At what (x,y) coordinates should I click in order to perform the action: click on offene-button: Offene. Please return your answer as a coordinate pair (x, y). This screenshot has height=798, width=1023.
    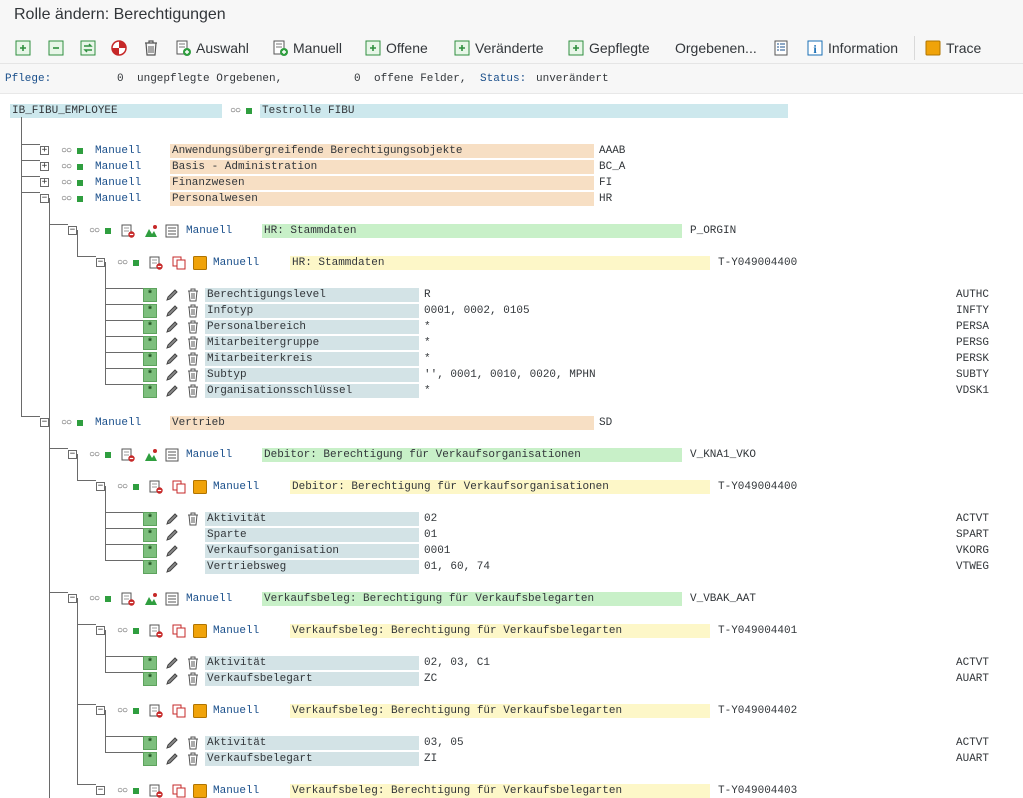
    Looking at the image, I should click on (396, 48).